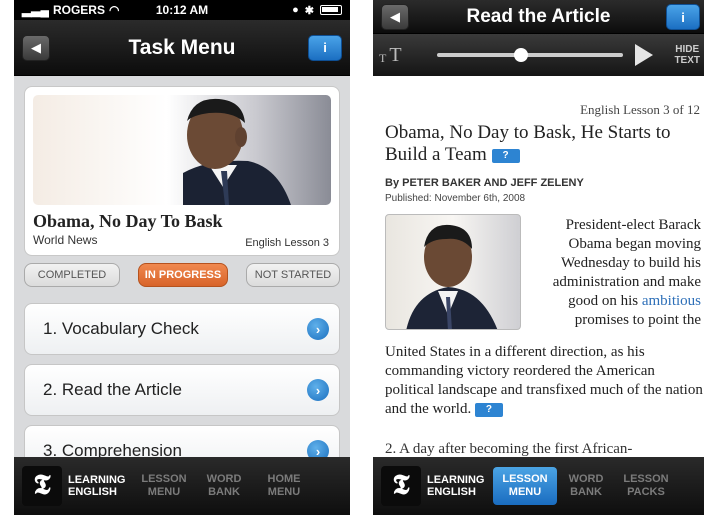 Image resolution: width=704 pixels, height=515 pixels. I want to click on article-title: Obama, No Day To Bask, so click(128, 221).